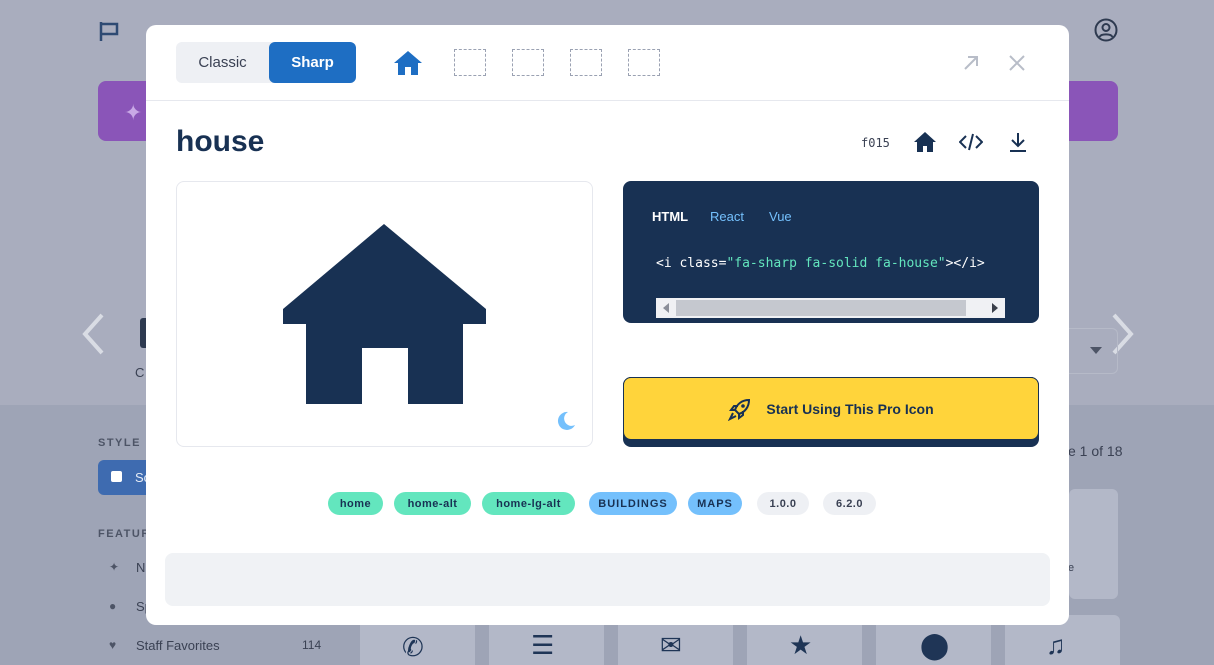 The height and width of the screenshot is (665, 1214). I want to click on start-using-button-face: Start Using This Pro Icon, so click(831, 408).